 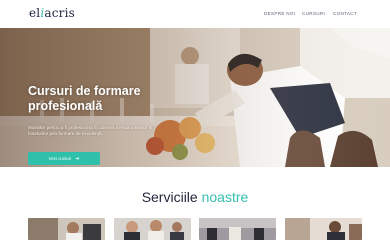 I want to click on services-title-accent: noastre, so click(x=225, y=197).